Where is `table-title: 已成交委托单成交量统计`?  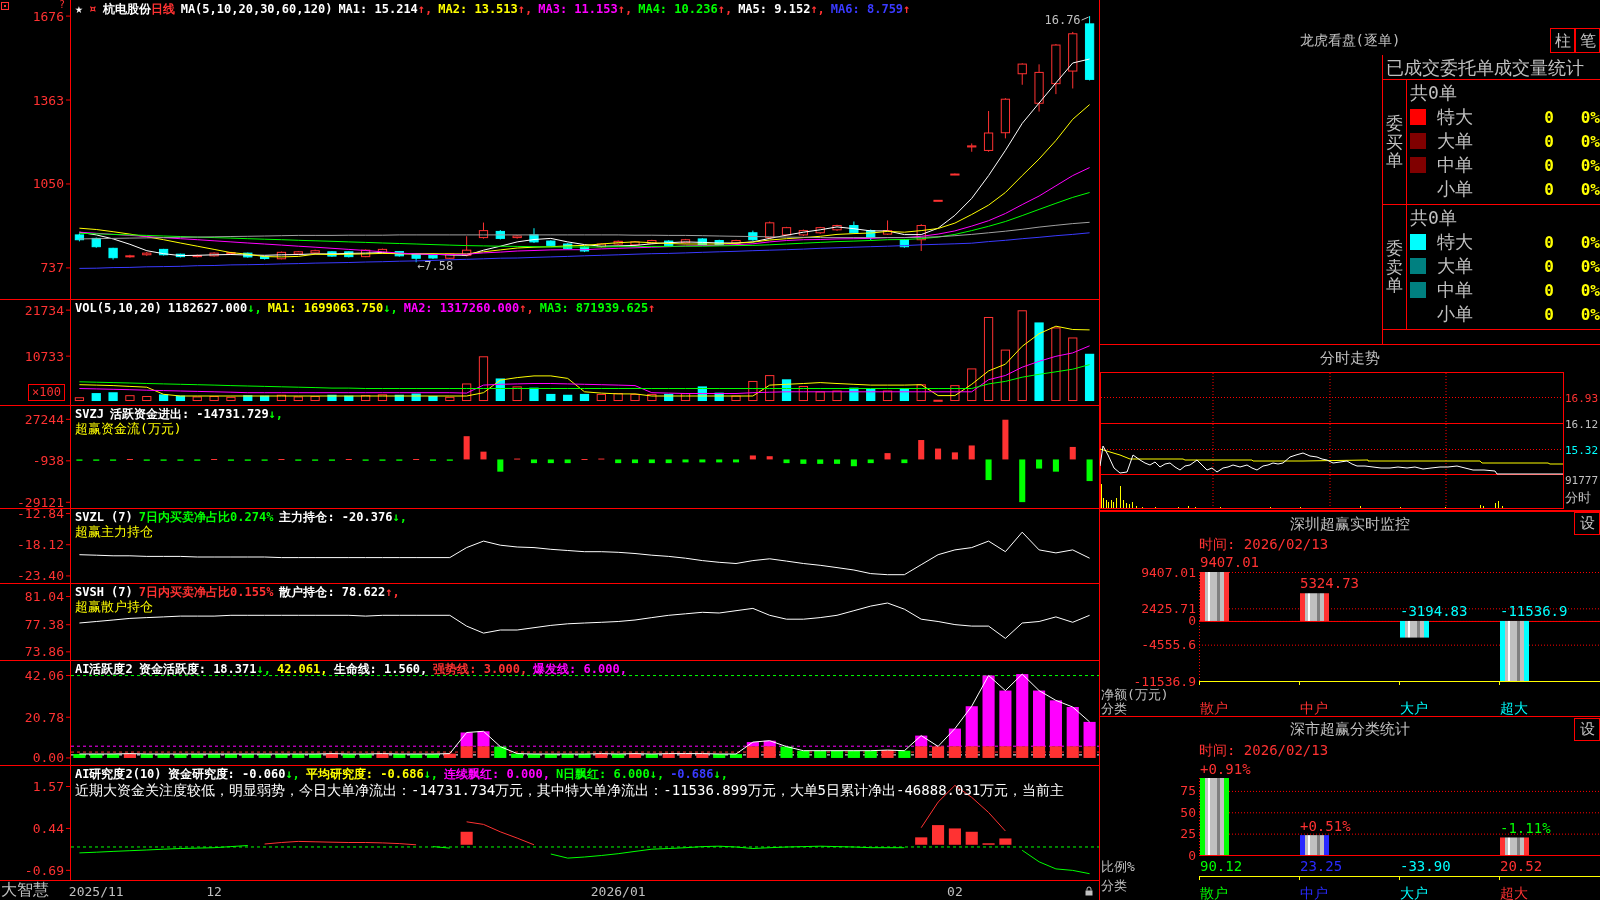
table-title: 已成交委托单成交量统计 is located at coordinates (1491, 67).